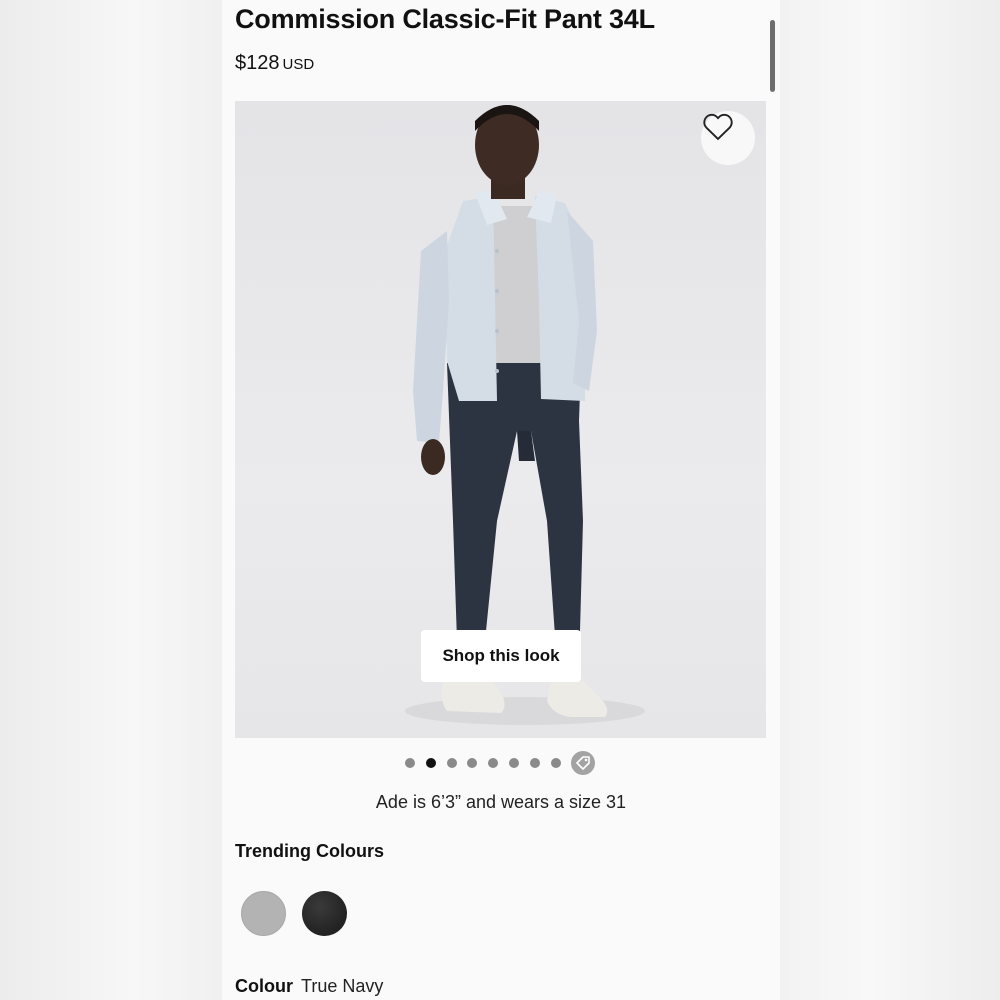 This screenshot has width=1000, height=1000. What do you see at coordinates (324, 913) in the screenshot?
I see `colour-swatch-black` at bounding box center [324, 913].